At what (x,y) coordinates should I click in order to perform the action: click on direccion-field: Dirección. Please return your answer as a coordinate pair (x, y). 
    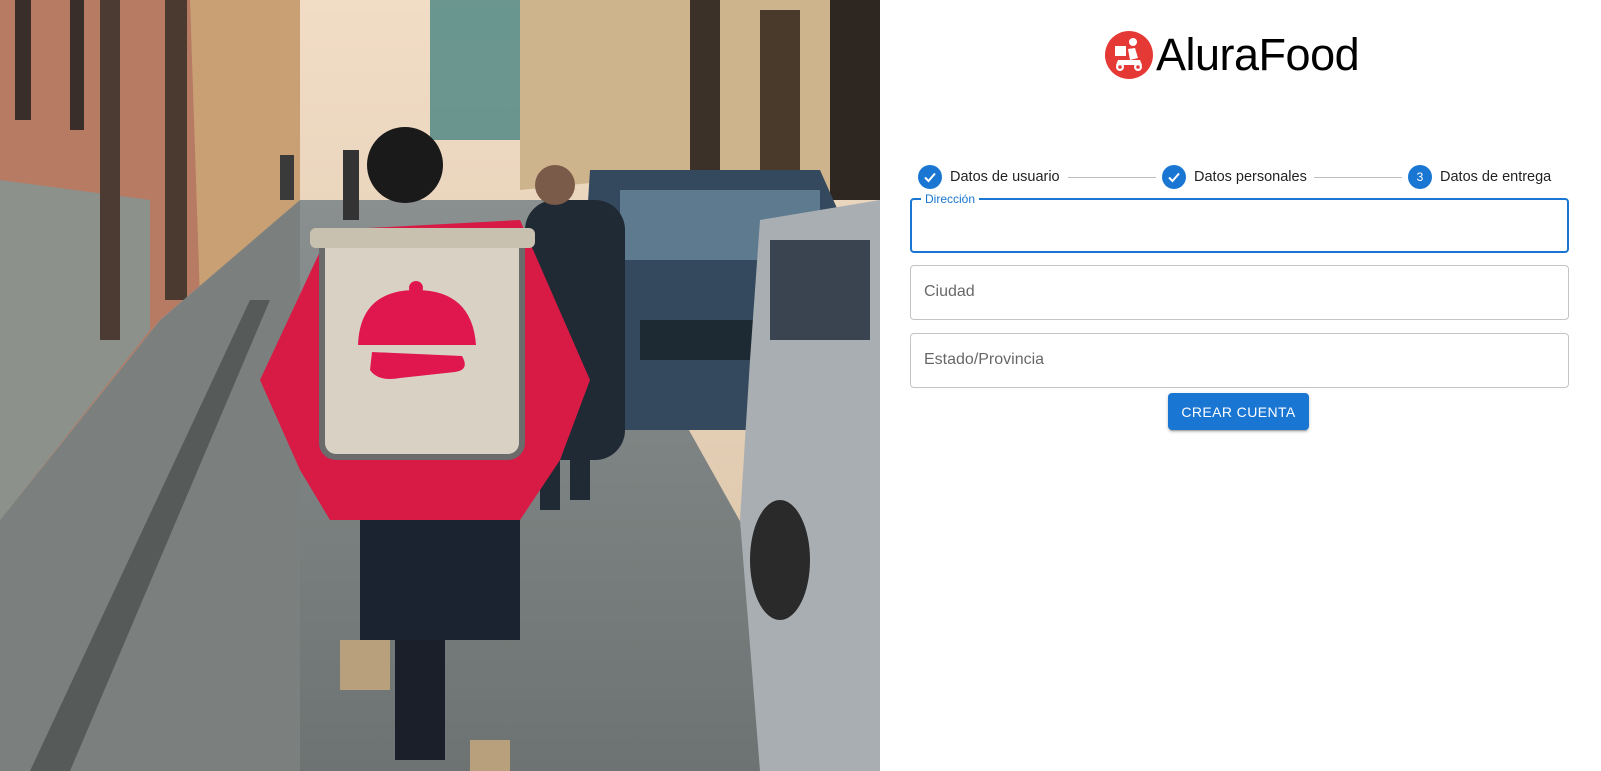
    Looking at the image, I should click on (1239, 222).